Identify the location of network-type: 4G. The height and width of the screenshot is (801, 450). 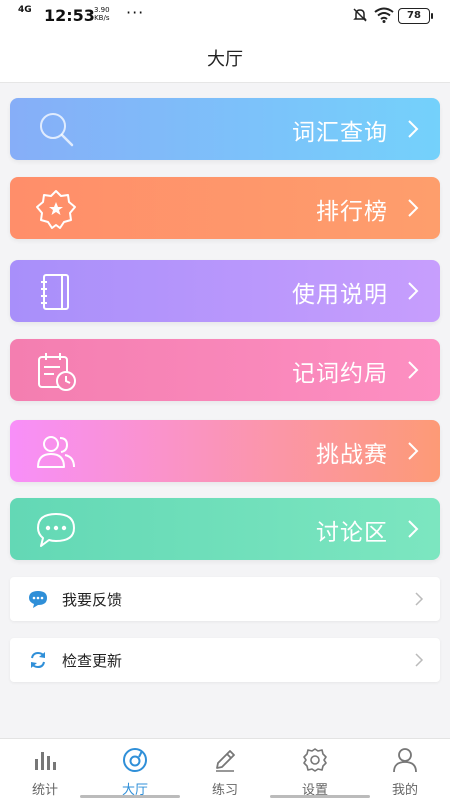
(25, 10).